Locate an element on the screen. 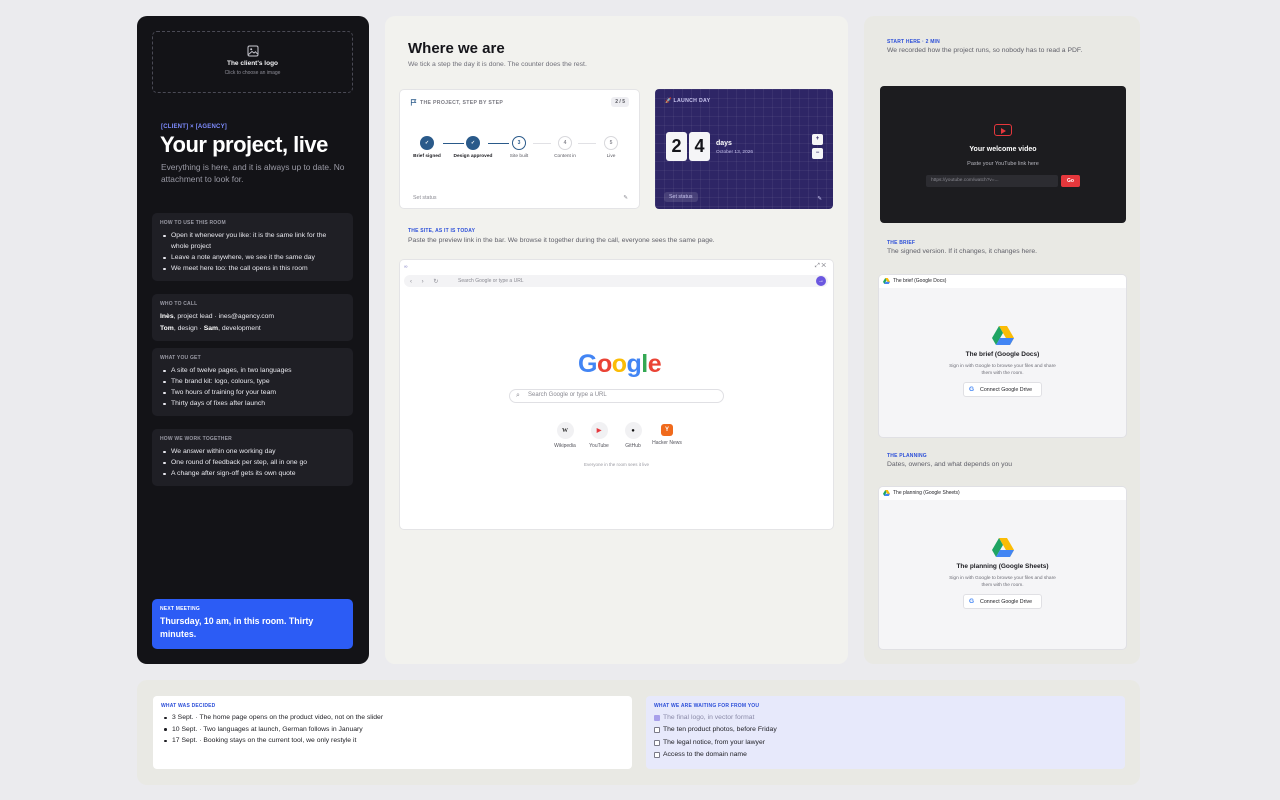 The image size is (1280, 800). contact-detail: , development is located at coordinates (239, 328).